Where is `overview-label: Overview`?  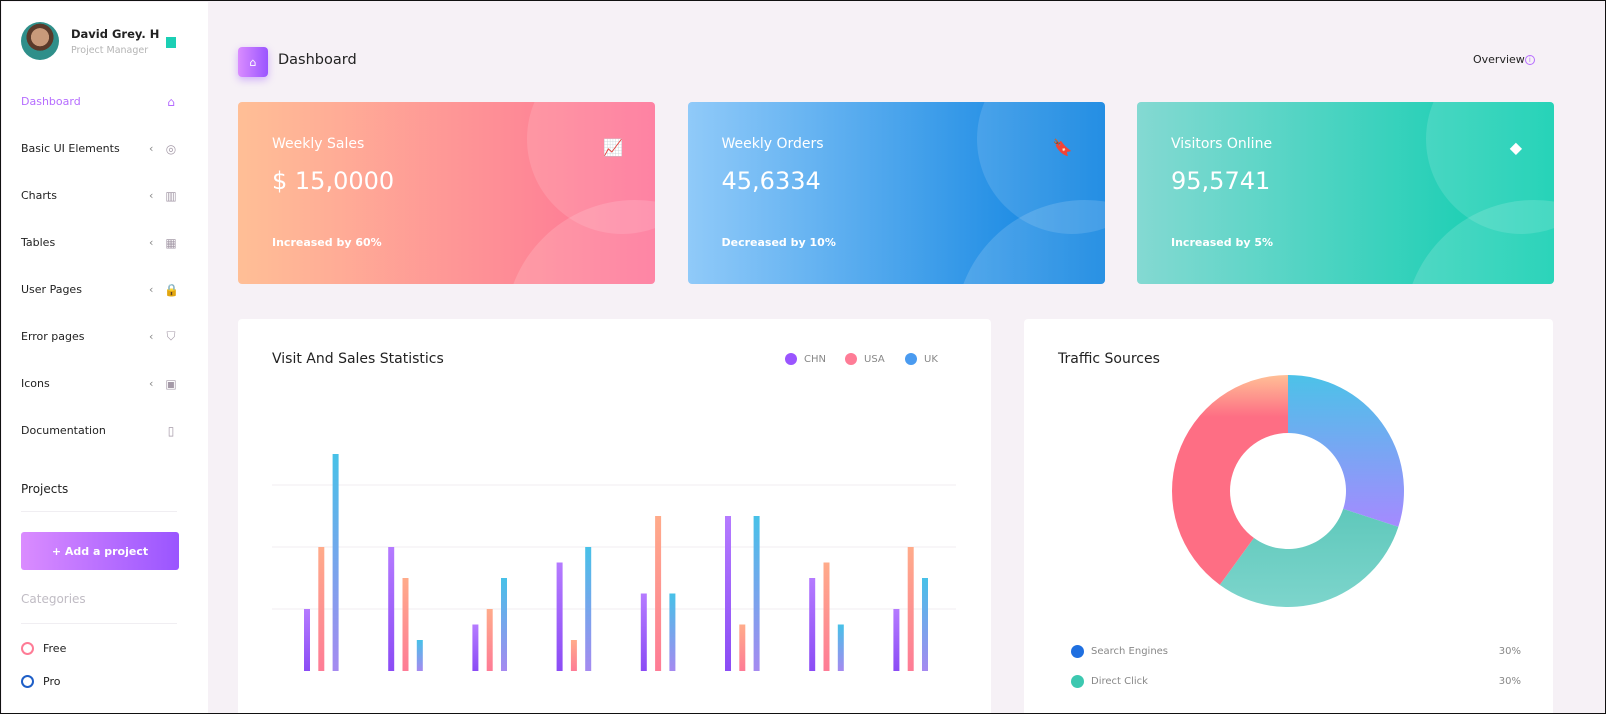
overview-label: Overview is located at coordinates (1499, 59).